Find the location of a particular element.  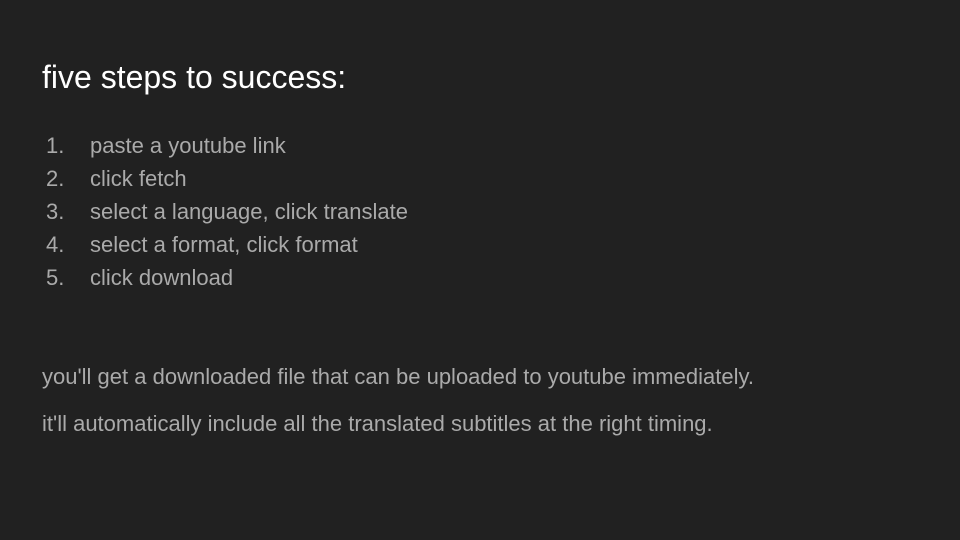

step-number: 2. is located at coordinates (55, 178).